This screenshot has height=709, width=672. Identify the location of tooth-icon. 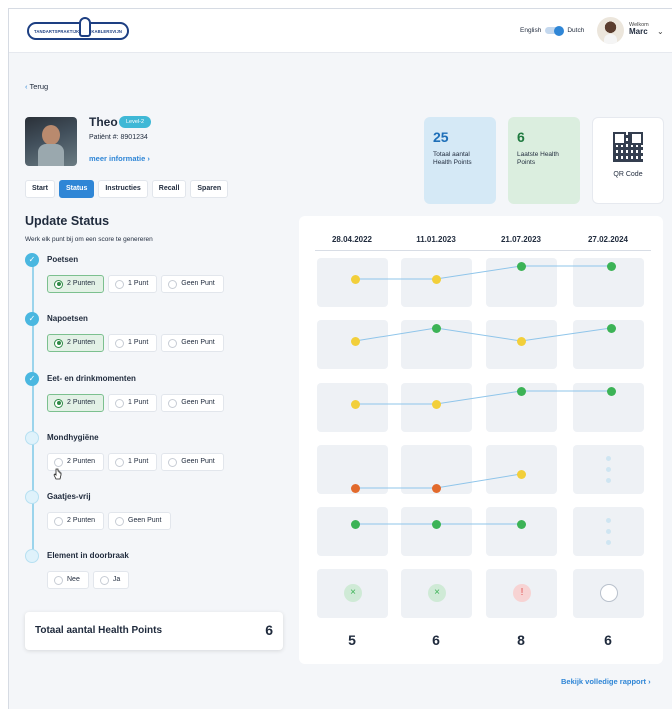
(85, 27).